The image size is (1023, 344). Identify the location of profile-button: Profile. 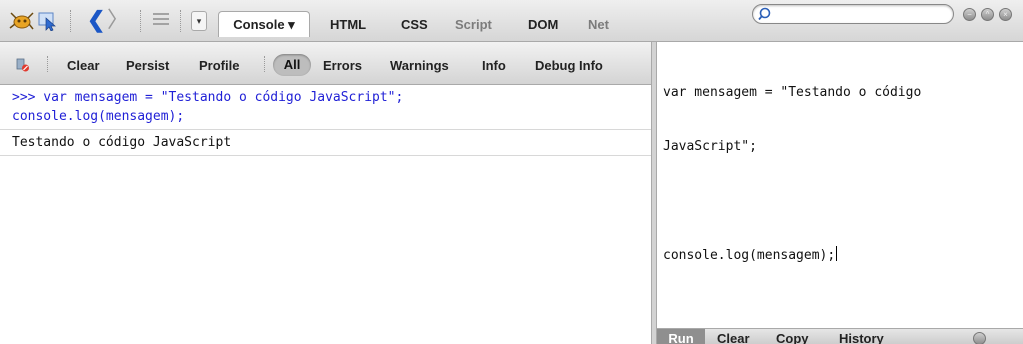
(219, 65).